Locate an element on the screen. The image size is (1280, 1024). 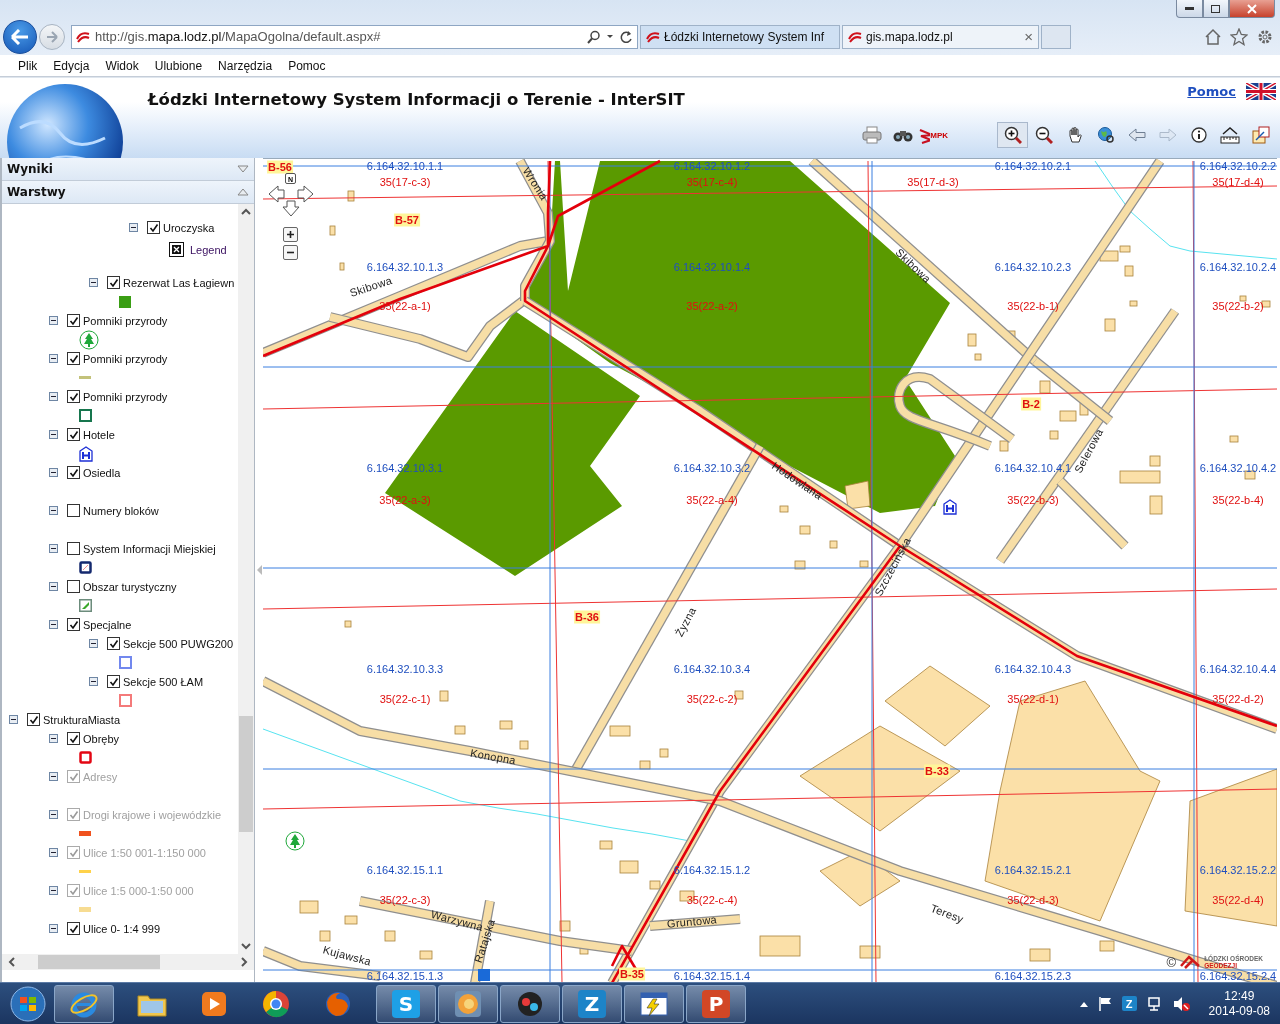
close-button is located at coordinates (1252, 9).